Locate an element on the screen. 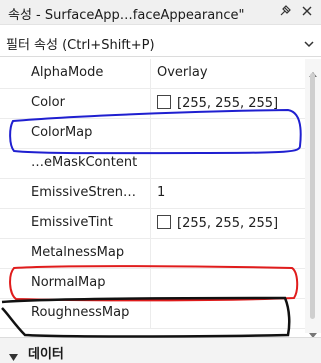 The width and height of the screenshot is (321, 363). property-name: …eMaskContent is located at coordinates (84, 162).